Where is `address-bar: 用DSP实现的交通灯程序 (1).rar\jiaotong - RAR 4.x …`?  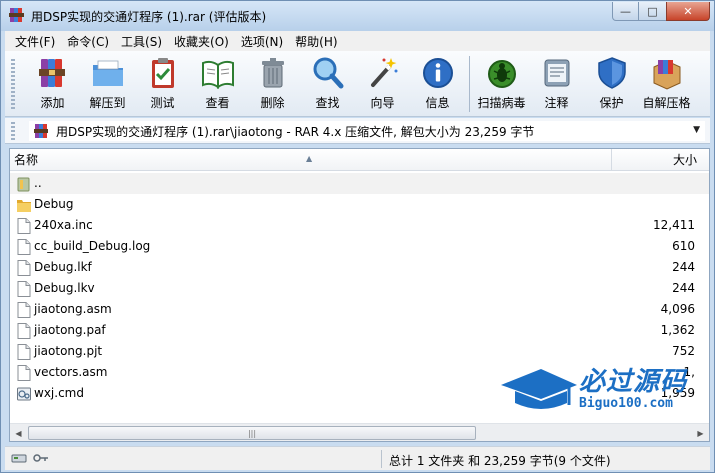
address-bar: 用DSP实现的交通灯程序 (1).rar\jiaotong - RAR 4.x … is located at coordinates (357, 131).